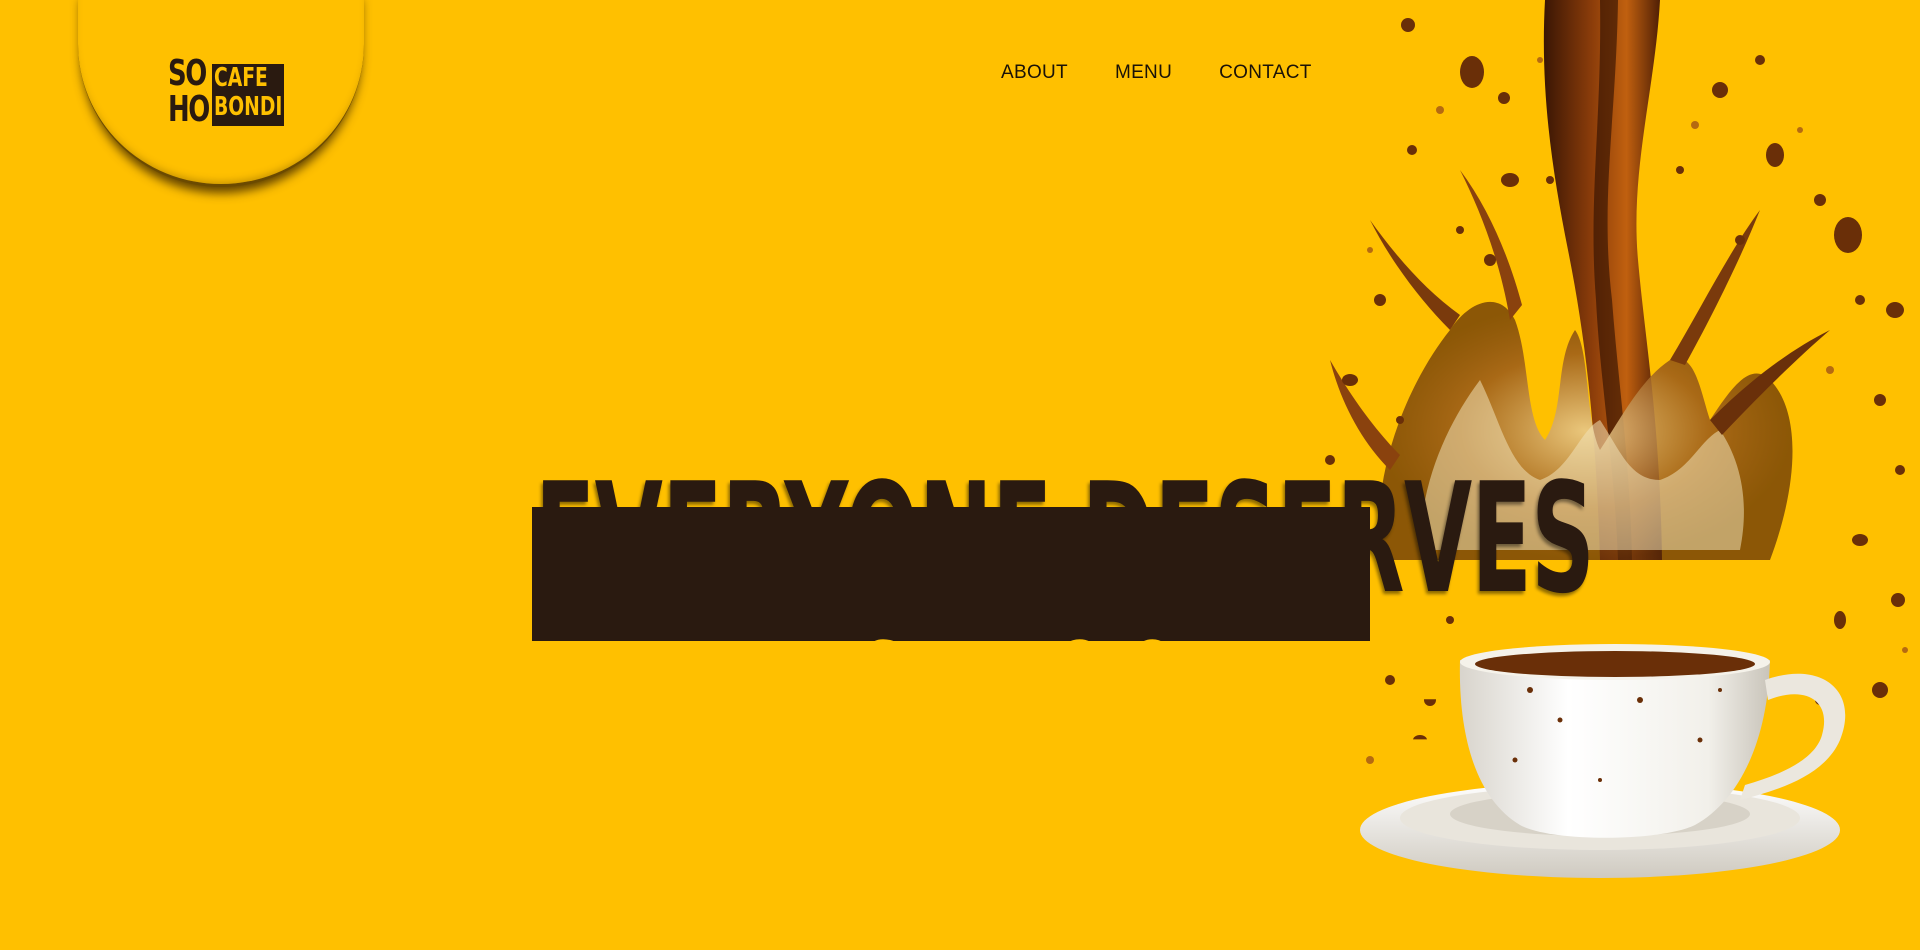 The width and height of the screenshot is (1920, 950). Describe the element at coordinates (999, 700) in the screenshot. I see `hero-headline-line2: A FRESH COFFEE` at that location.